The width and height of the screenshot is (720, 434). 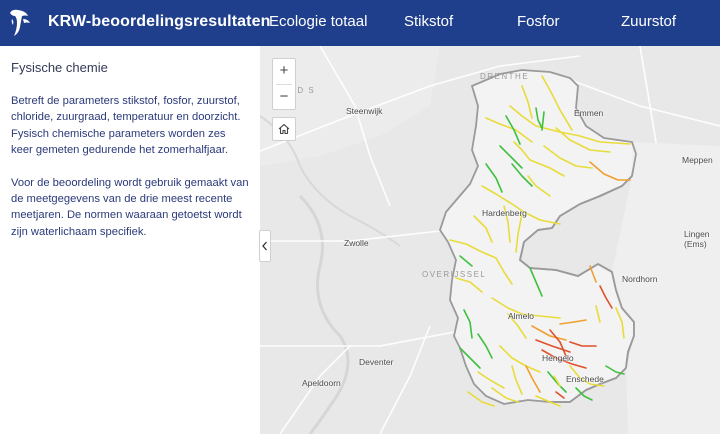 I want to click on region-label-drenthe: DRENTHE, so click(x=505, y=76).